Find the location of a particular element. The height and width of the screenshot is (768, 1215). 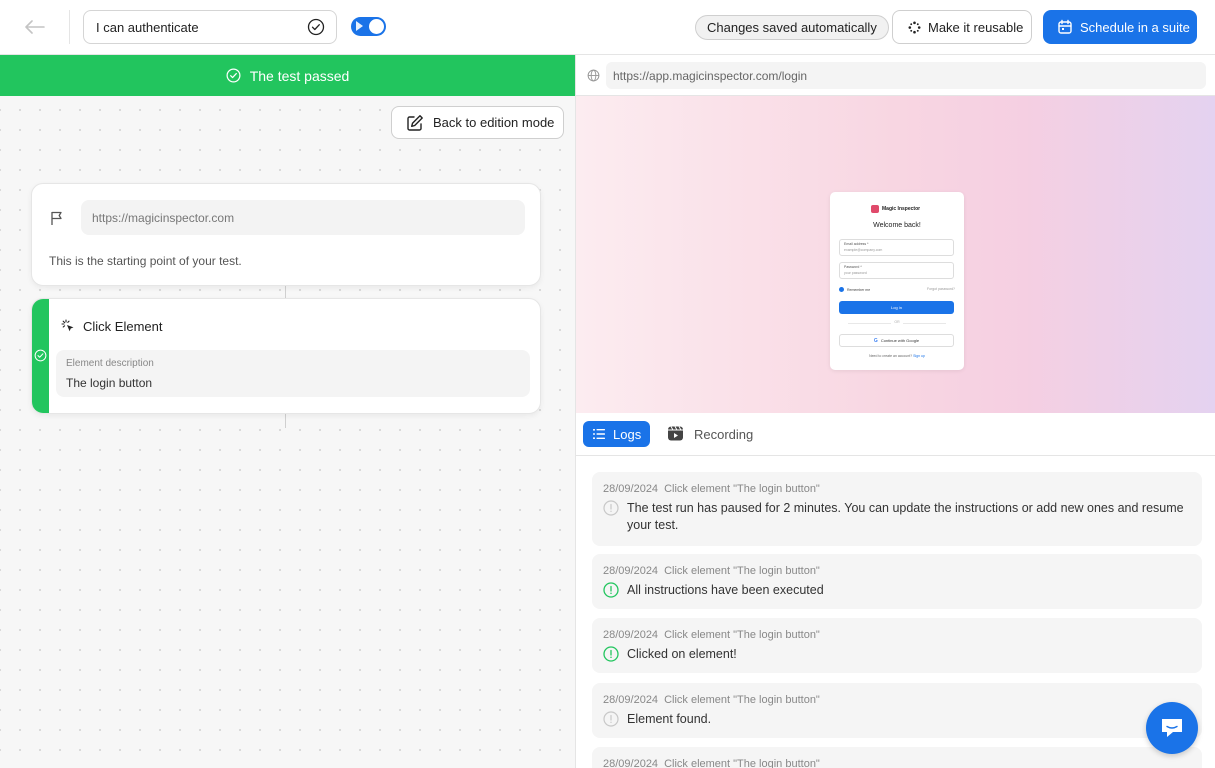

play-icon is located at coordinates (359, 26).